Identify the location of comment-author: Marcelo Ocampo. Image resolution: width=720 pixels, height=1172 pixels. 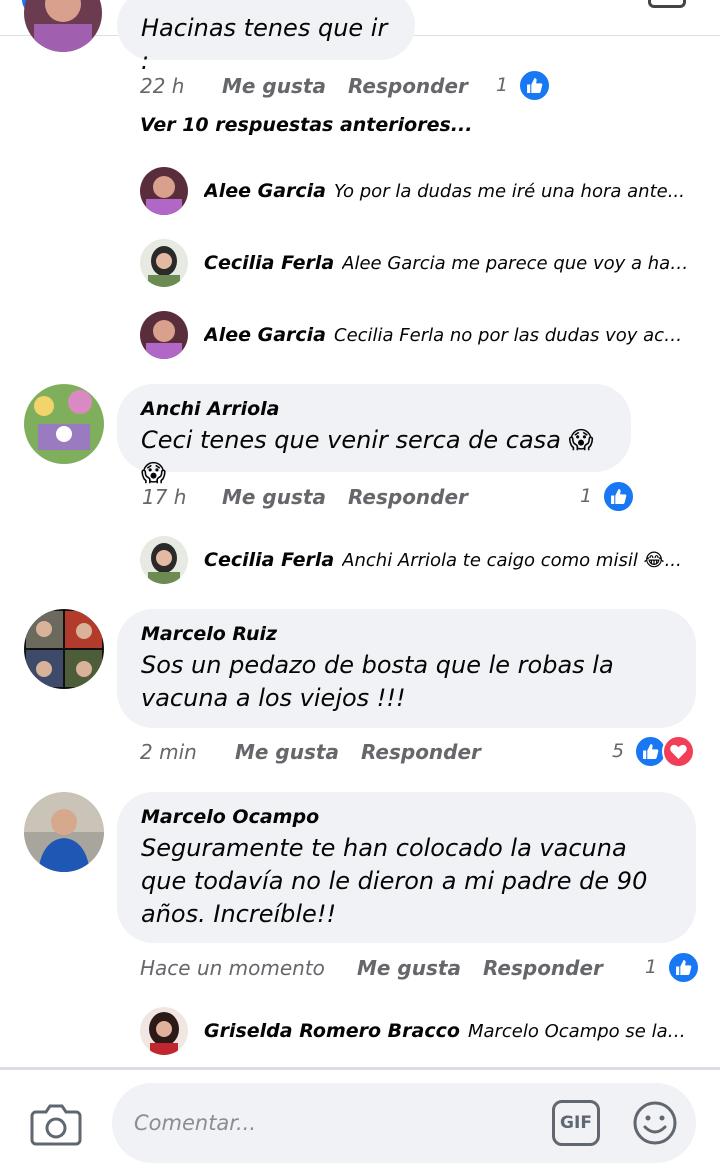
(406, 817).